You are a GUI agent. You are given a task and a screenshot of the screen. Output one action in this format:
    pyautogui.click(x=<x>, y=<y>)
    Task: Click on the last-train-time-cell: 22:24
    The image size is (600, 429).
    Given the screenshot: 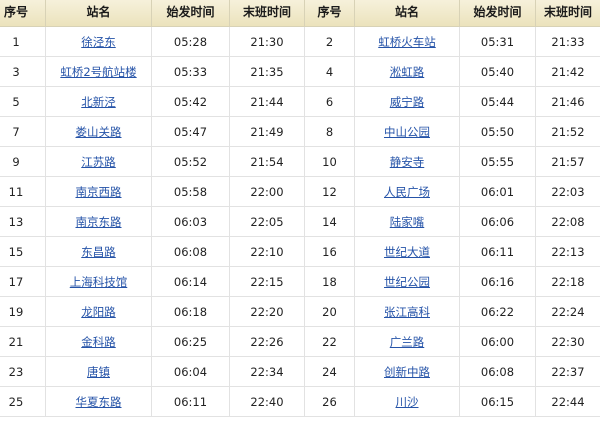 What is the action you would take?
    pyautogui.click(x=567, y=311)
    